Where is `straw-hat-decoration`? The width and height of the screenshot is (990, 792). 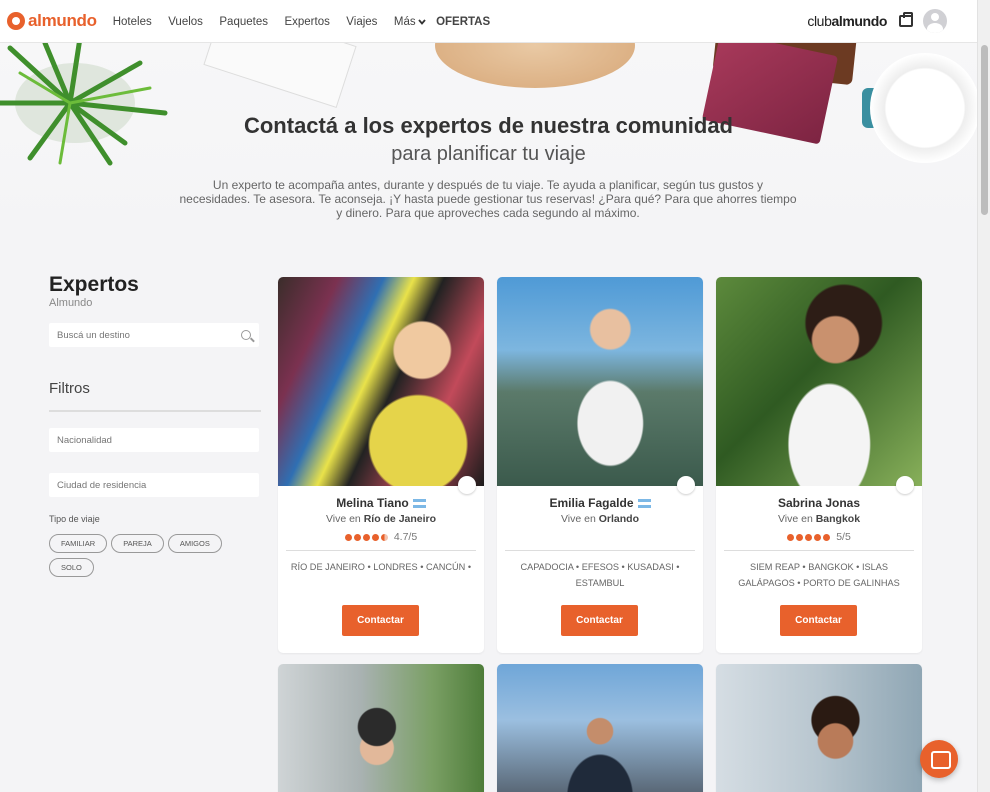 straw-hat-decoration is located at coordinates (535, 65).